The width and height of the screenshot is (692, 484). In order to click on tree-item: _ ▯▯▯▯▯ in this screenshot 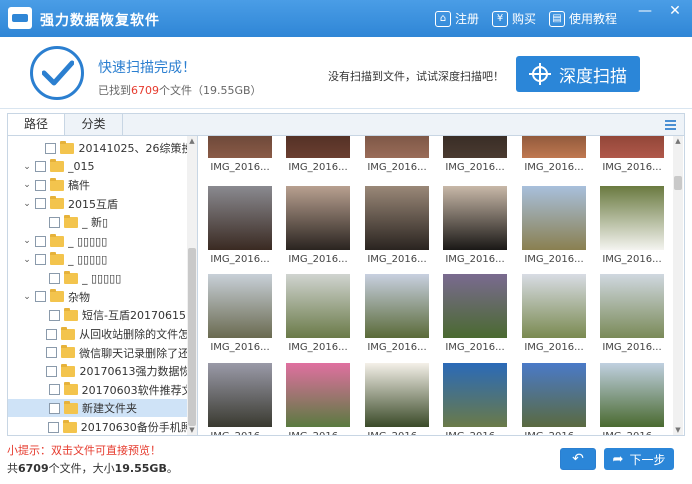, I will do `click(98, 278)`.